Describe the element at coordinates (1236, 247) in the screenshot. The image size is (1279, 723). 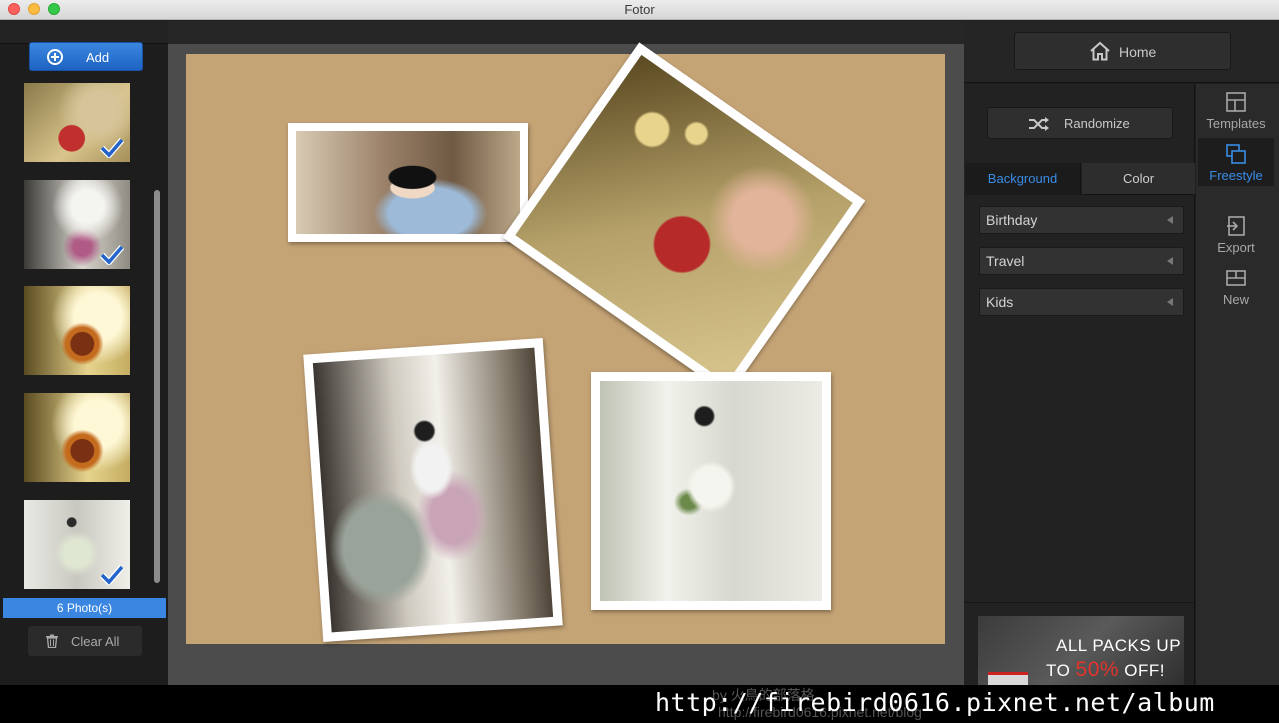
I see `export-label: Export` at that location.